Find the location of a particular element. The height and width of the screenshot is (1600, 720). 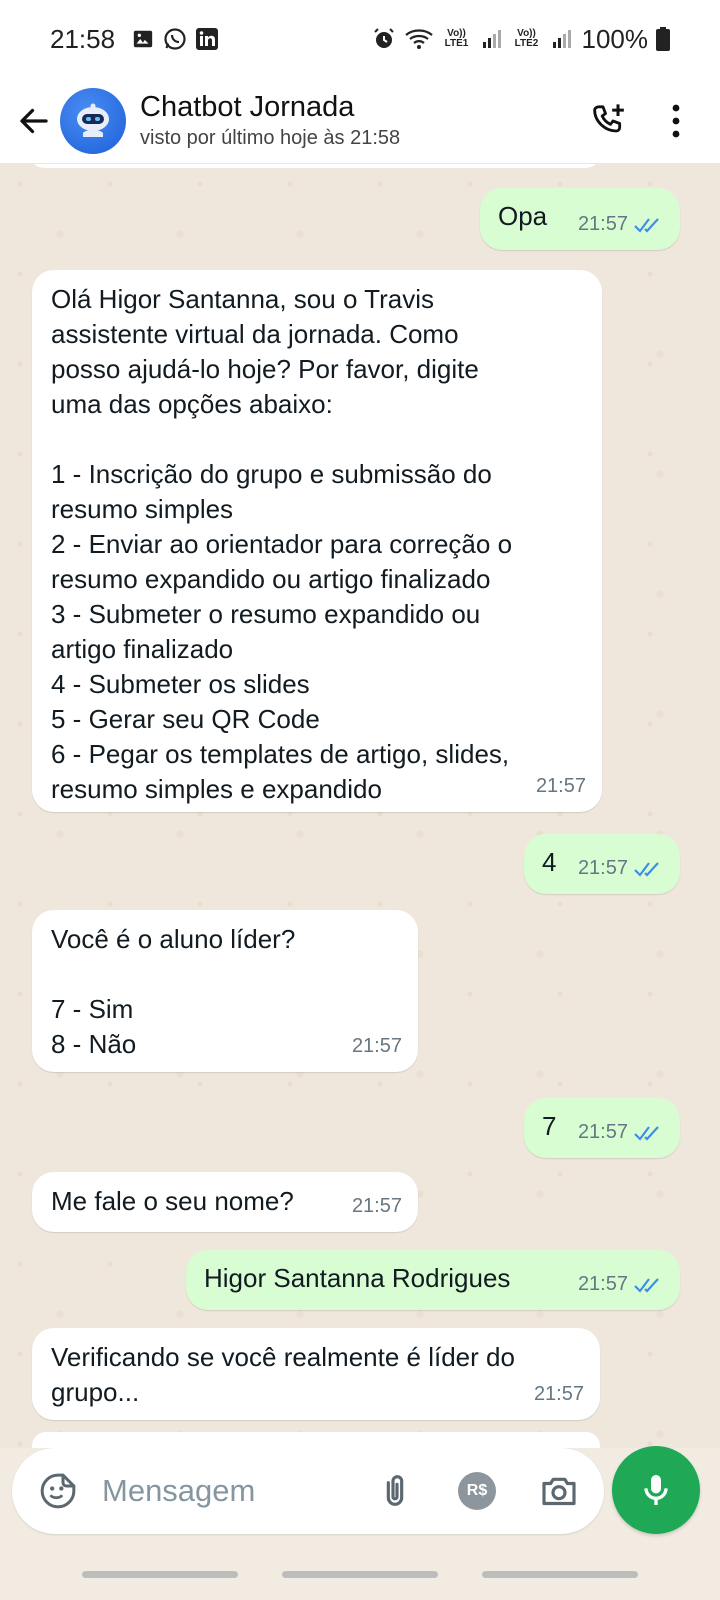

paperclip-icon is located at coordinates (395, 1490).